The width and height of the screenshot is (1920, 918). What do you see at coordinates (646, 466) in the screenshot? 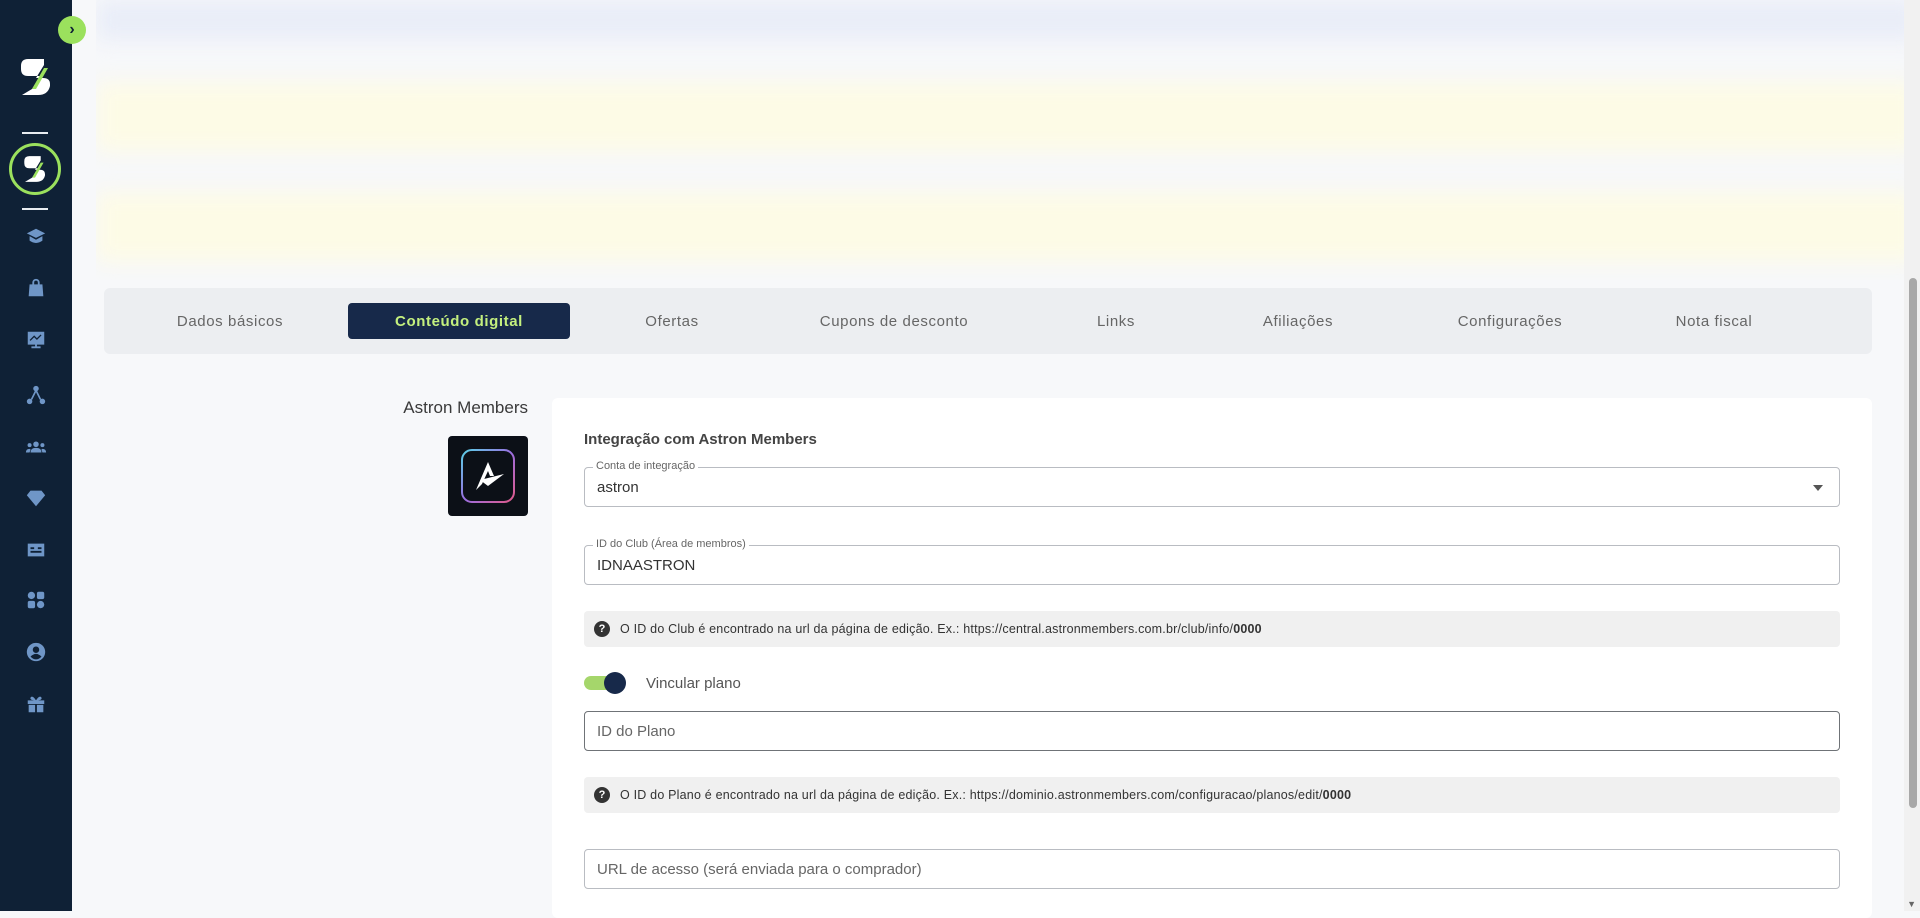
I see `integration-account-label: Conta de integração` at bounding box center [646, 466].